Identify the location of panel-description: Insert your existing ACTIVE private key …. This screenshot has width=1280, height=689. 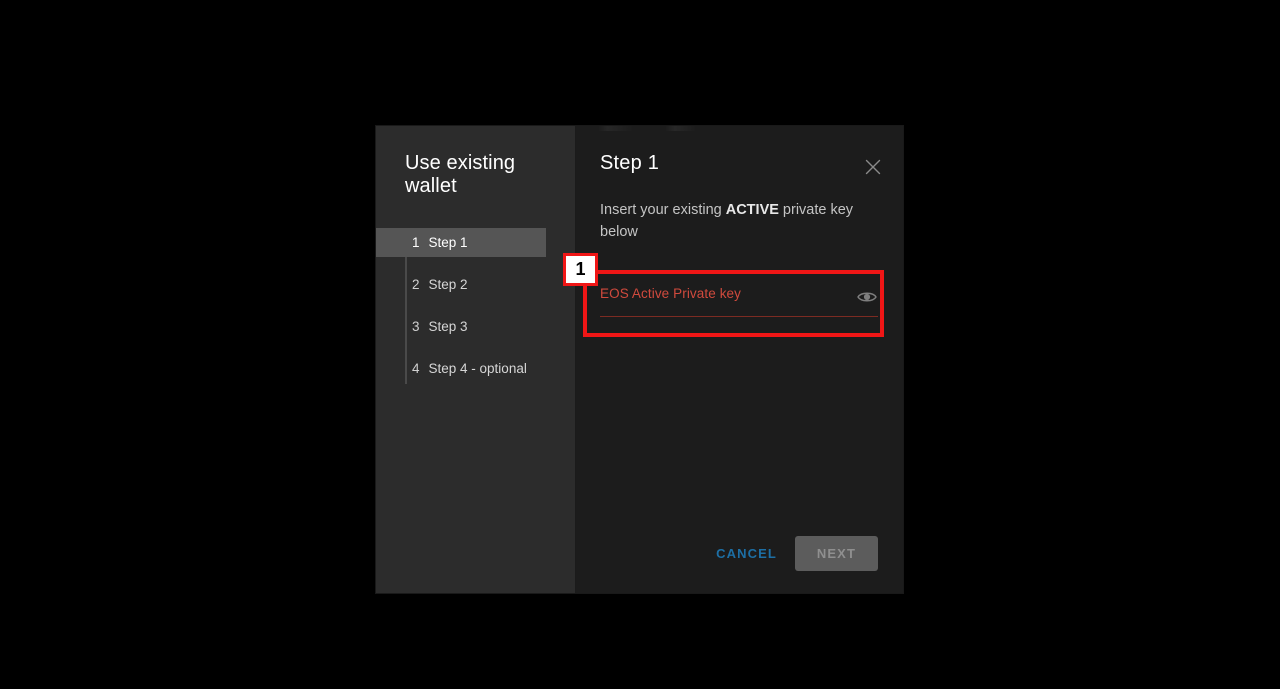
(731, 221).